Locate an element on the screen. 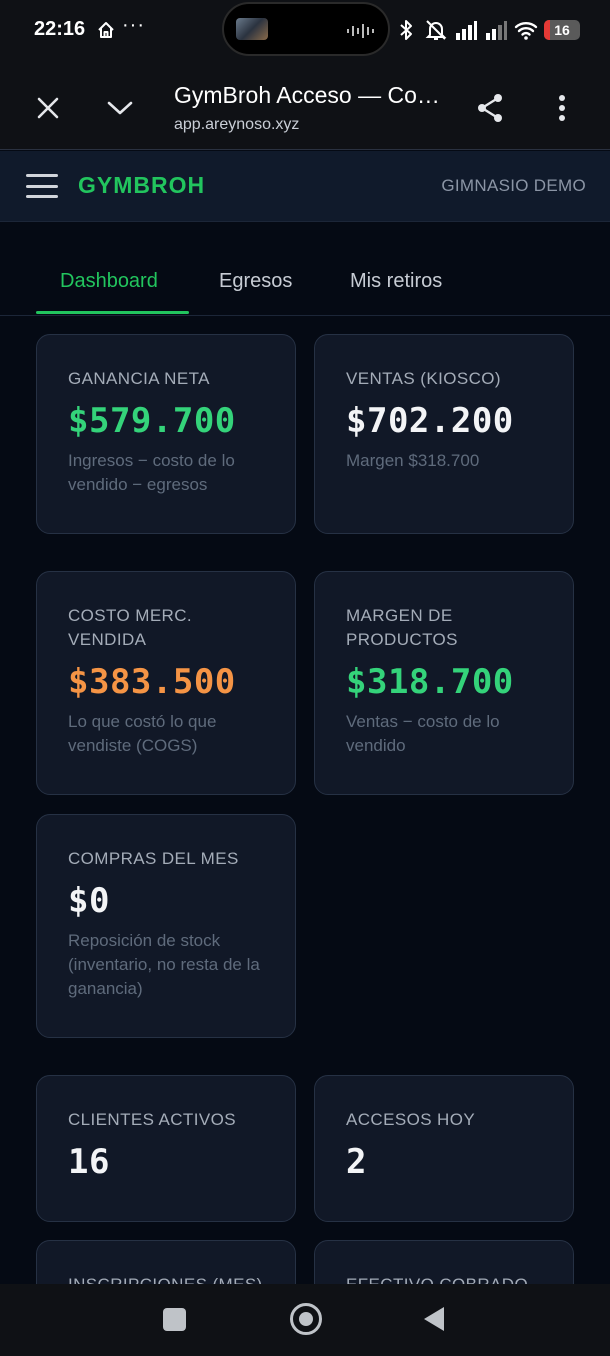 Image resolution: width=610 pixels, height=1356 pixels. card-label: COMPRAS DEL MES is located at coordinates (153, 858).